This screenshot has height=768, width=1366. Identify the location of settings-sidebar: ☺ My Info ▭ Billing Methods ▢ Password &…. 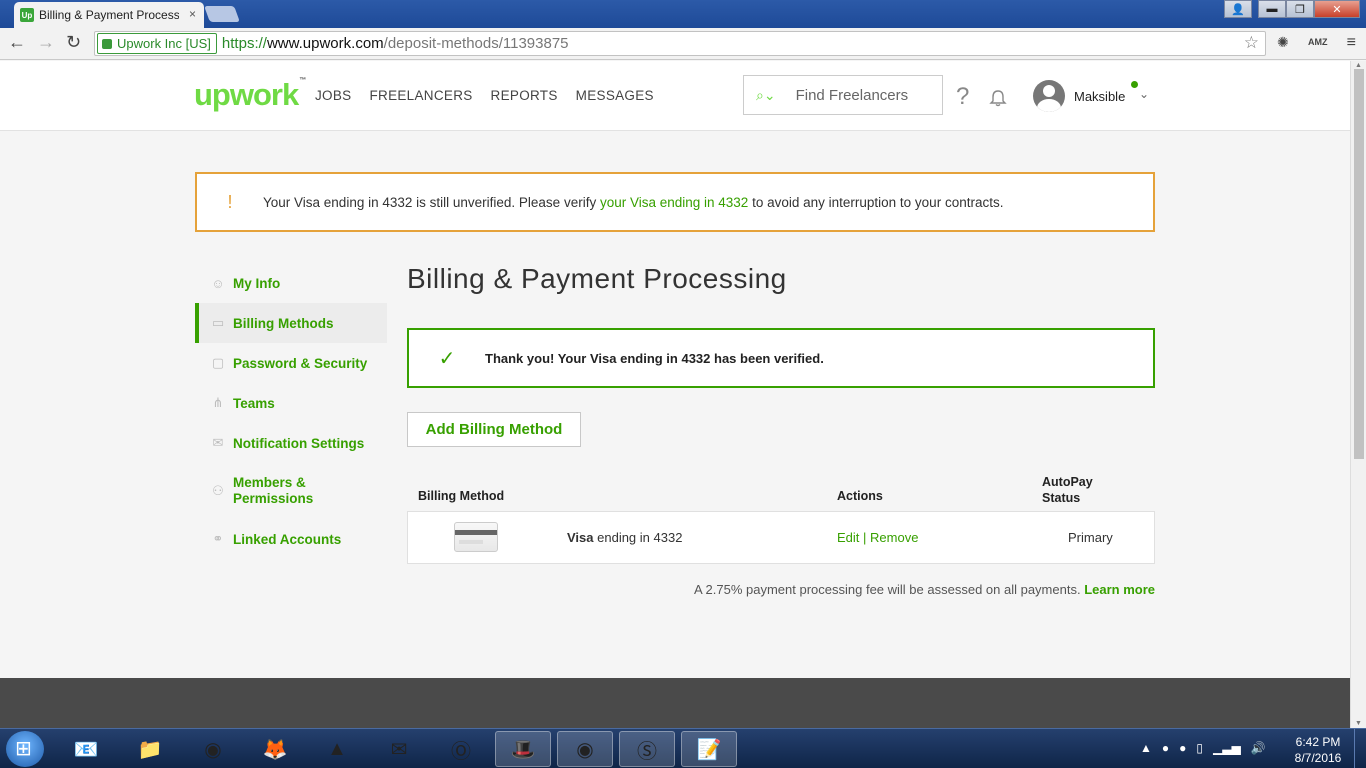
(291, 411).